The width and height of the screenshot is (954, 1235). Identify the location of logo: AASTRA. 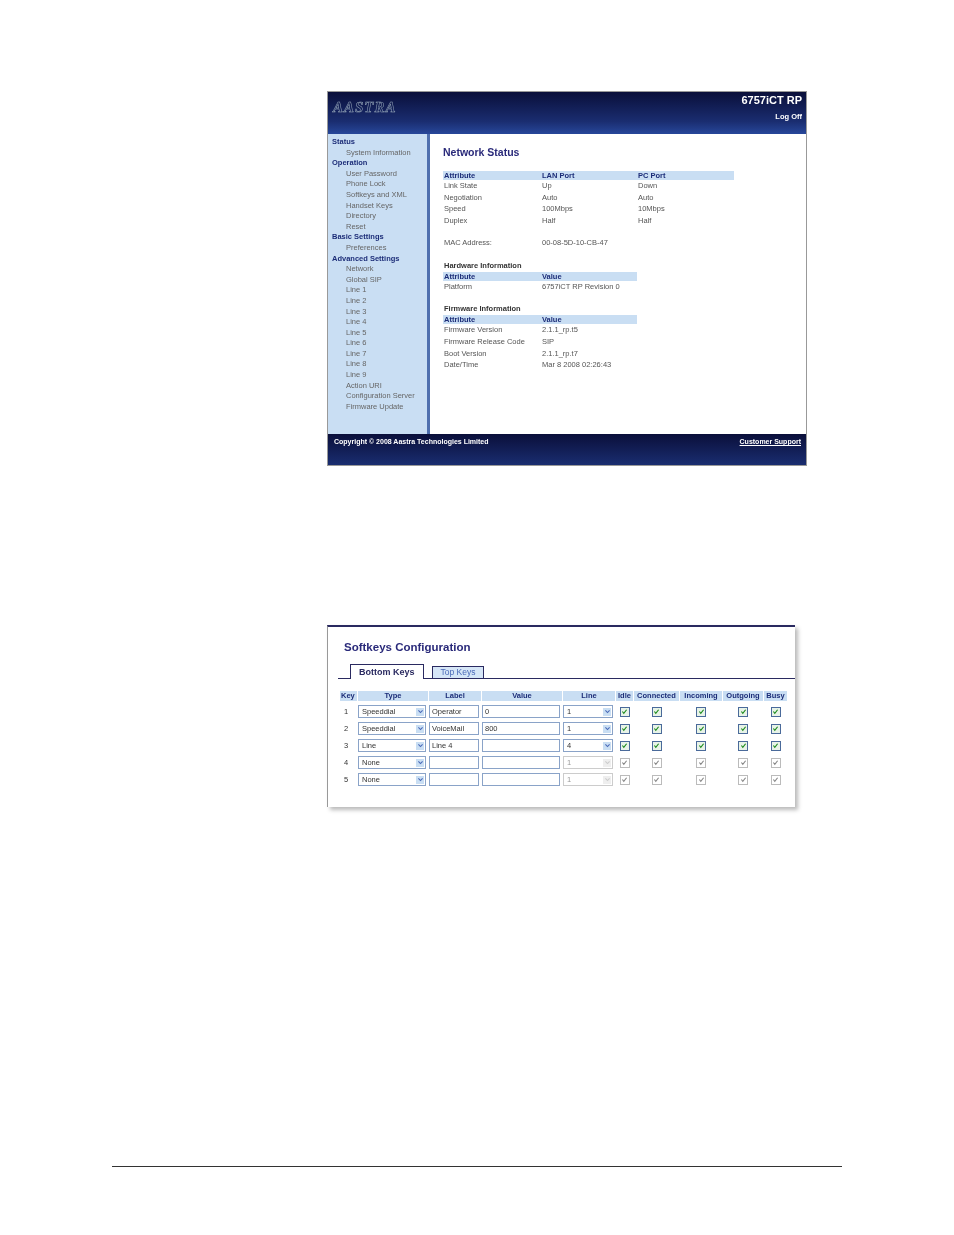
(365, 107).